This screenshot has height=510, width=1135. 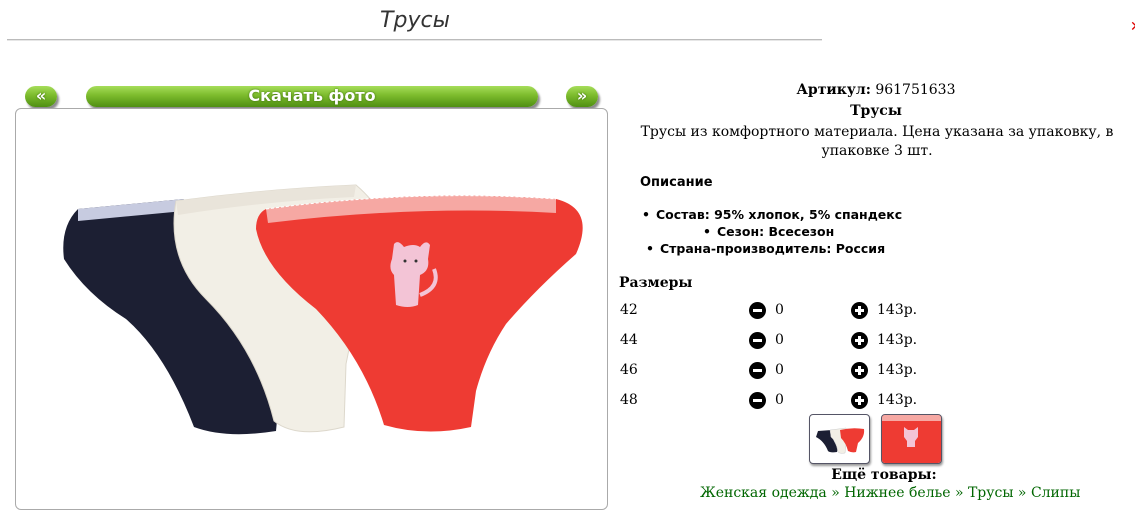 I want to click on download-photo-button: Скачать фото, so click(x=312, y=96).